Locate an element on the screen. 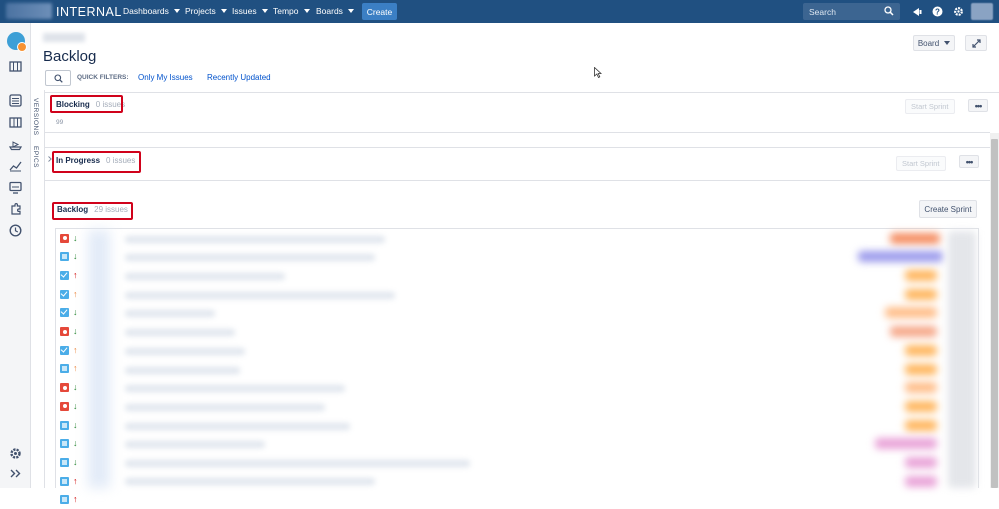 The width and height of the screenshot is (999, 509). issue-keys-redacted is located at coordinates (99, 359).